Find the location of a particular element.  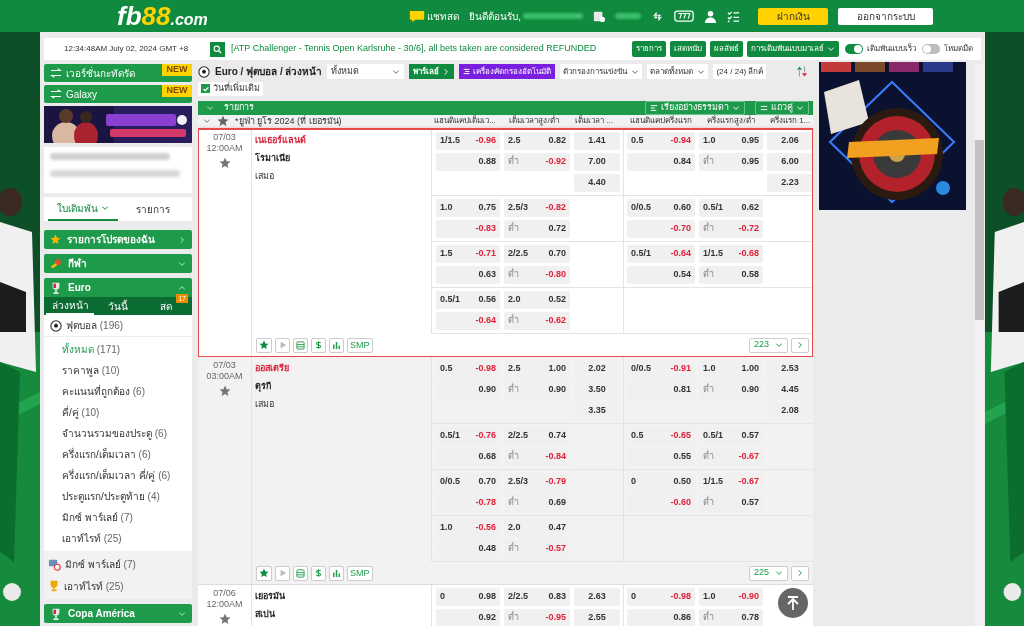

sidebar-section-header: Copa América is located at coordinates (118, 613).